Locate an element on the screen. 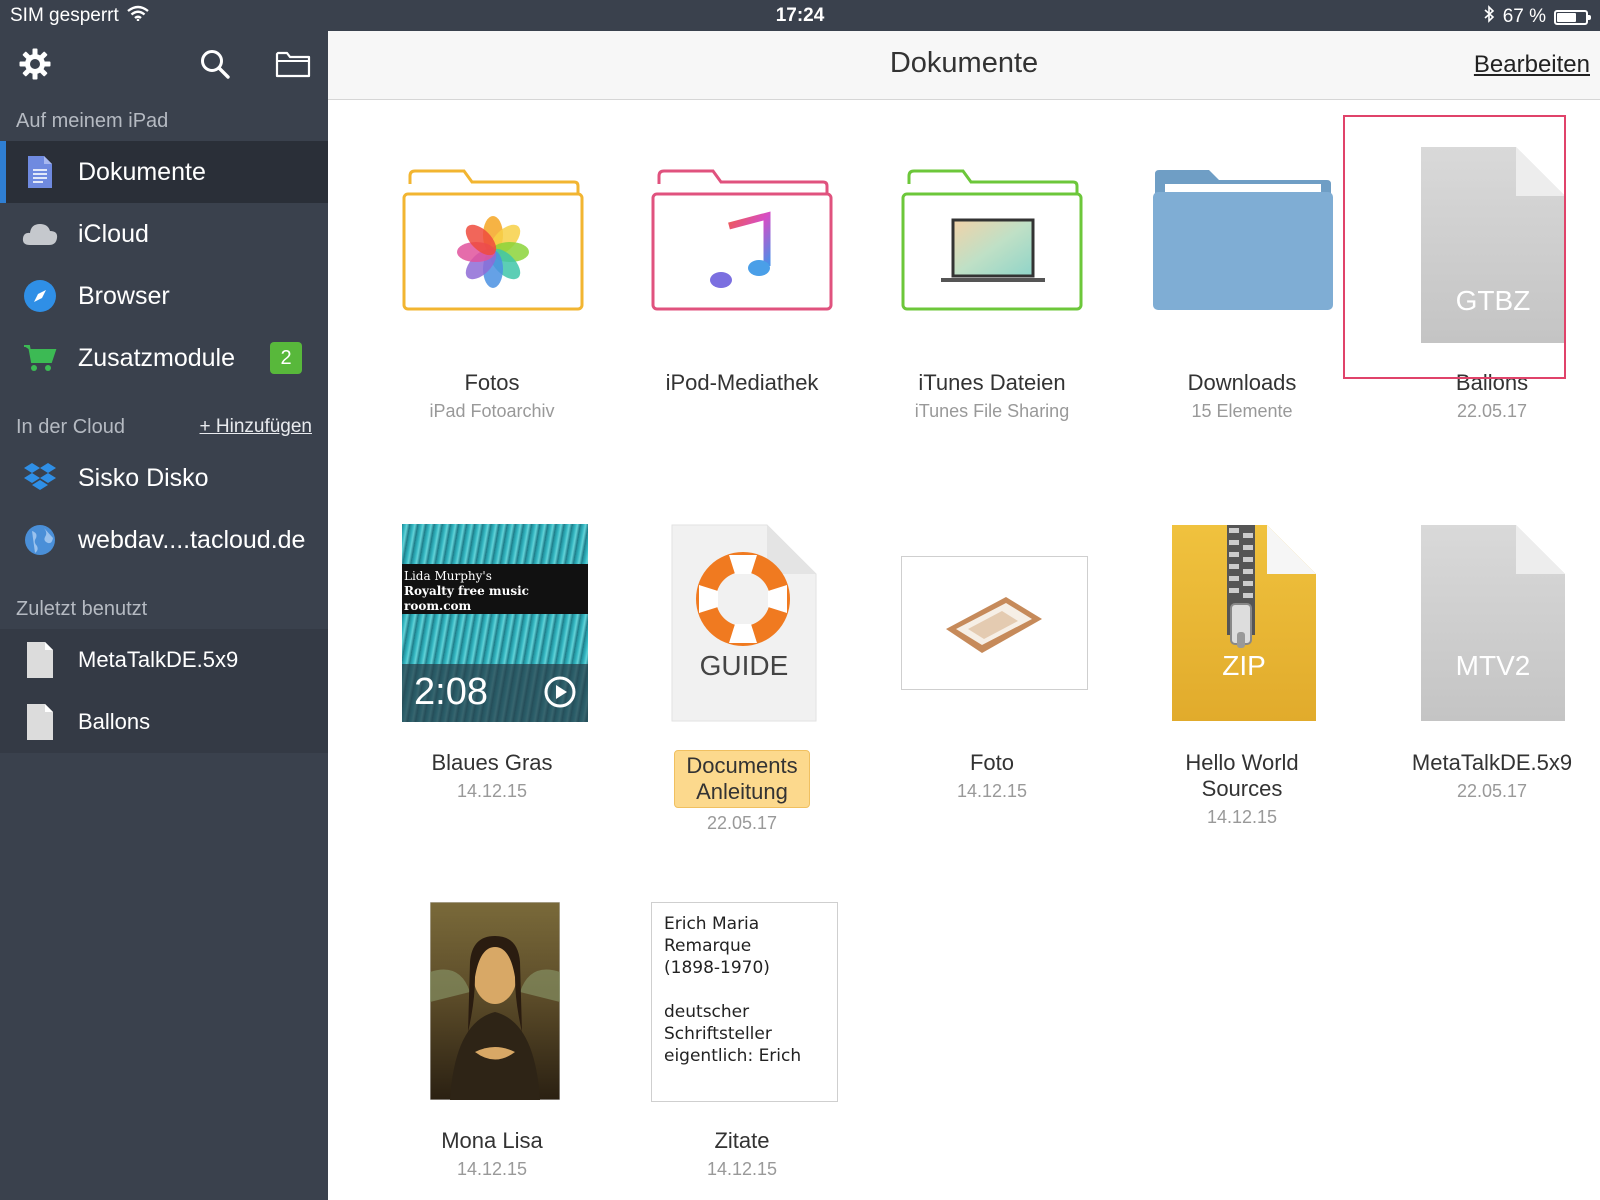 The image size is (1600, 1200). search-button is located at coordinates (215, 66).